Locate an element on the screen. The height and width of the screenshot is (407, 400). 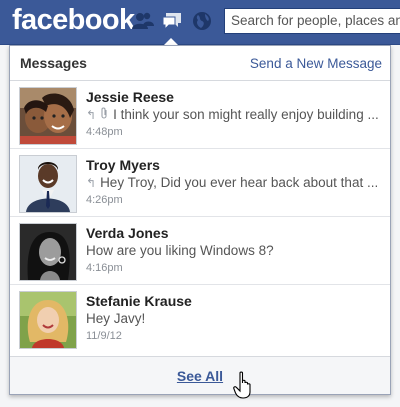
send-new-message-link: Send a New Message is located at coordinates (316, 63).